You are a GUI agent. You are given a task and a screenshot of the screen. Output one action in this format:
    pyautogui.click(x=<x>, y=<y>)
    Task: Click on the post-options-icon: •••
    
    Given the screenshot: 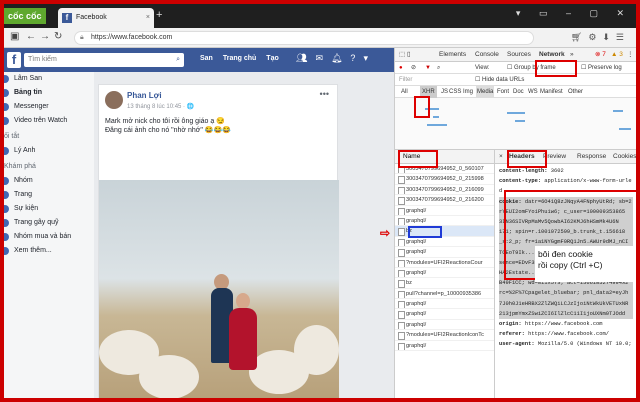 What is the action you would take?
    pyautogui.click(x=324, y=94)
    